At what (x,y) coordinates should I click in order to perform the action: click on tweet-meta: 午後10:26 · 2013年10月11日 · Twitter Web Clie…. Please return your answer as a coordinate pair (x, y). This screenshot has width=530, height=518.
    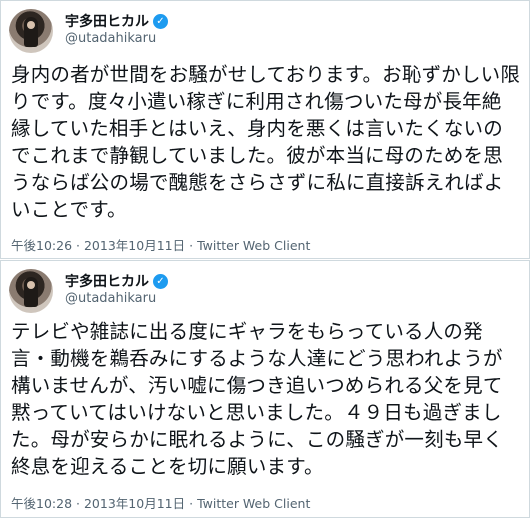
    Looking at the image, I should click on (160, 244).